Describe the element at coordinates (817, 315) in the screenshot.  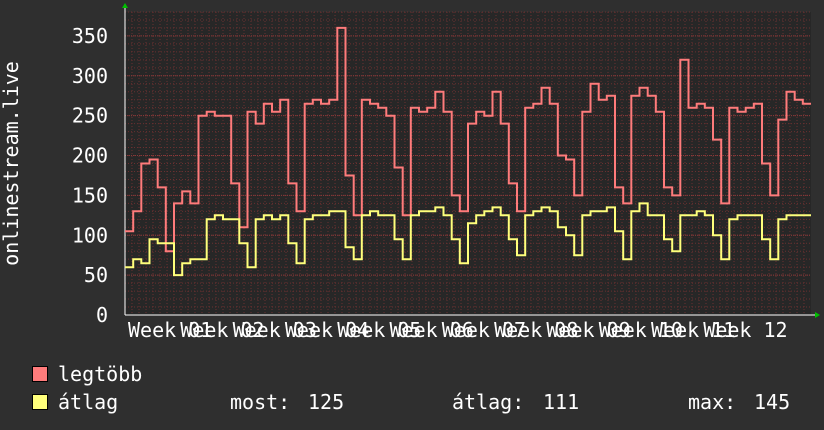
I see `x-axis-arrow` at that location.